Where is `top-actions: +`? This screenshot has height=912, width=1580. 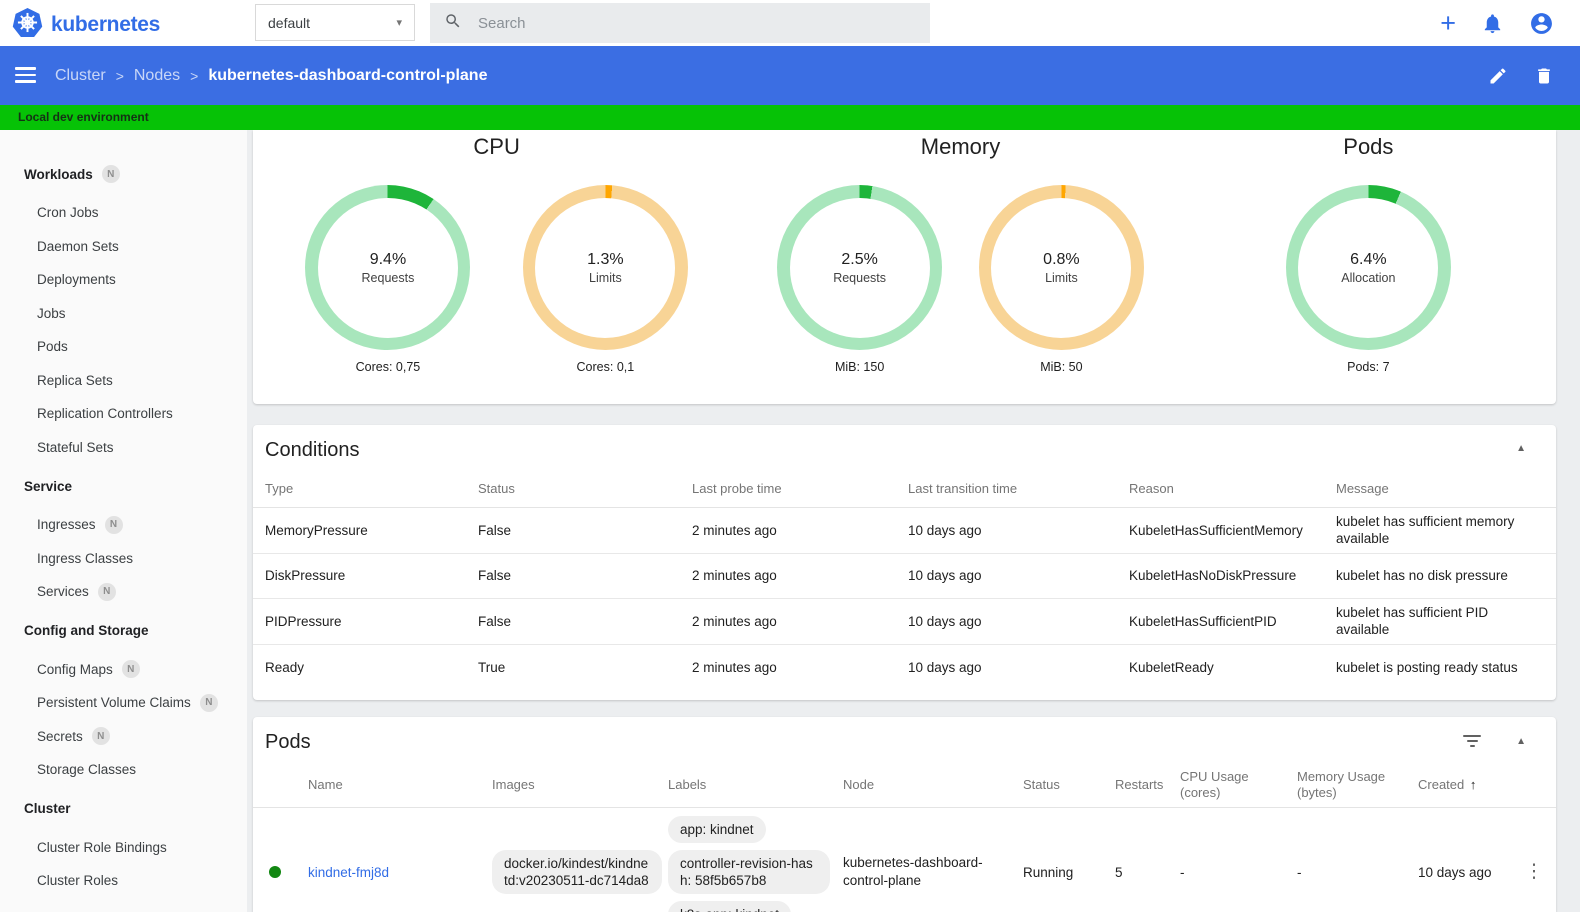 top-actions: + is located at coordinates (1497, 23).